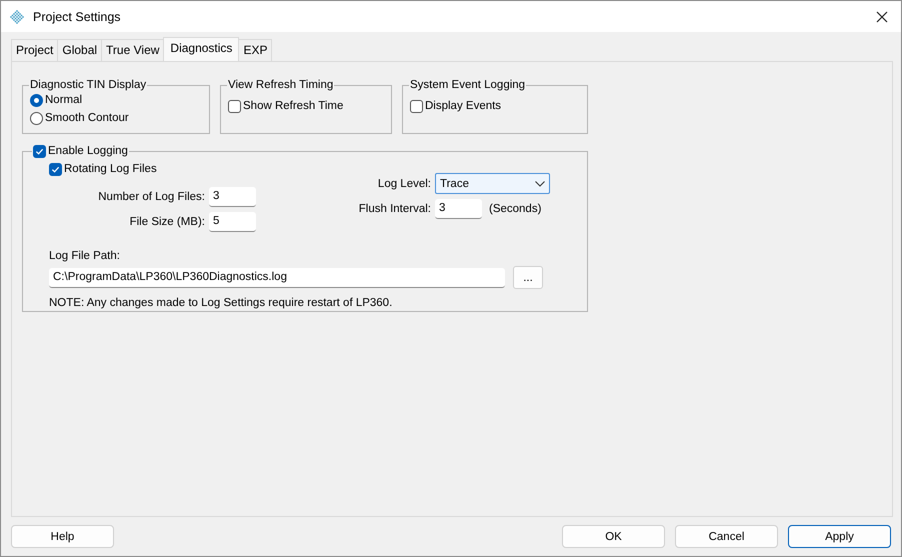 The image size is (902, 557). I want to click on dialog-button: Apply, so click(839, 536).